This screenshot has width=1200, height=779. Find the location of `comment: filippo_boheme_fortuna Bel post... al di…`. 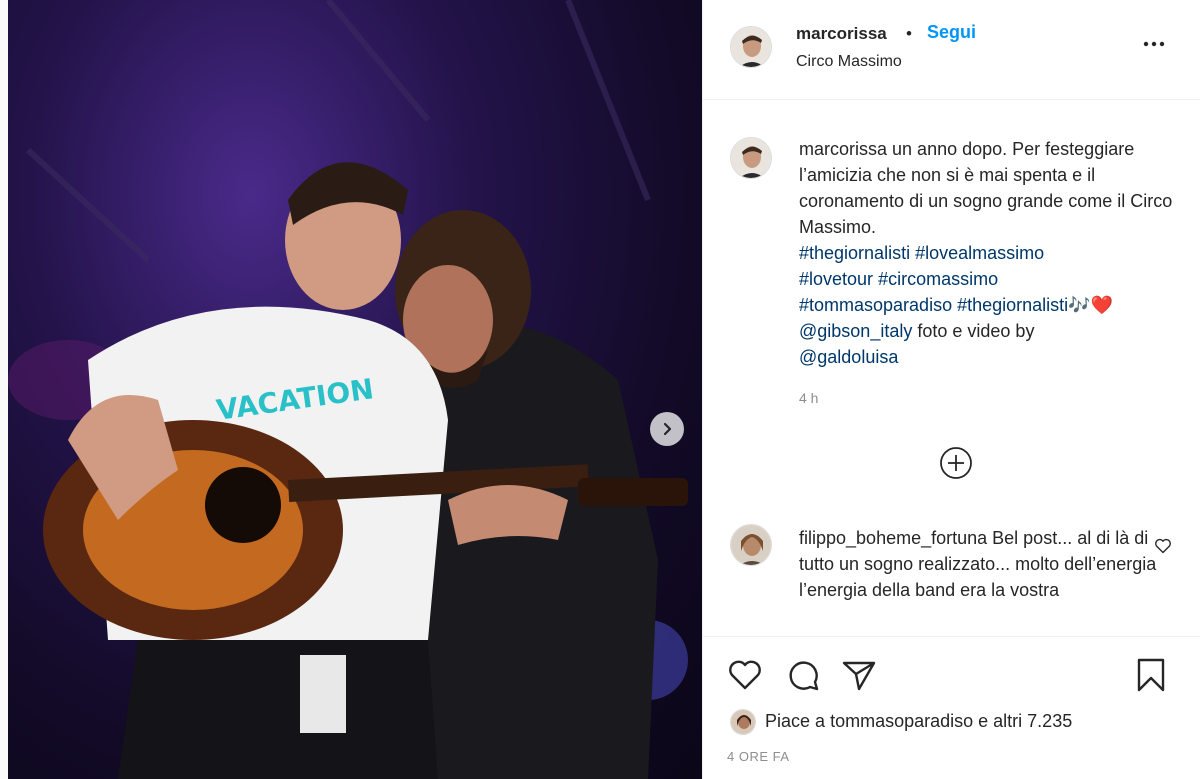

comment: filippo_boheme_fortuna Bel post... al di… is located at coordinates (979, 564).